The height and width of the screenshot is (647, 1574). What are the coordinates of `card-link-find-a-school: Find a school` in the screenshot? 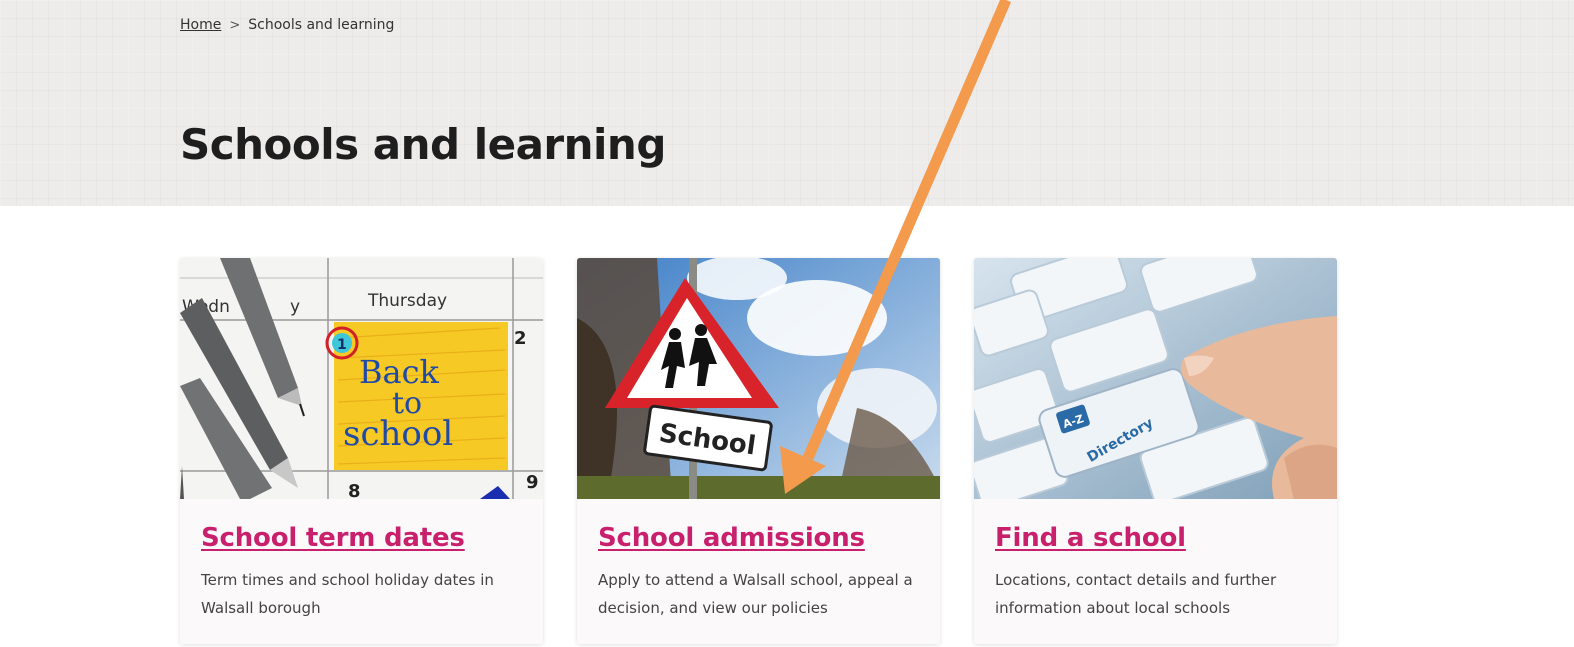 It's located at (1156, 538).